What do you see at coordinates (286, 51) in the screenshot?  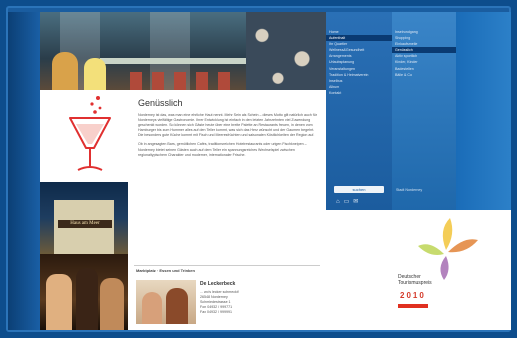 I see `wallpaper-pattern` at bounding box center [286, 51].